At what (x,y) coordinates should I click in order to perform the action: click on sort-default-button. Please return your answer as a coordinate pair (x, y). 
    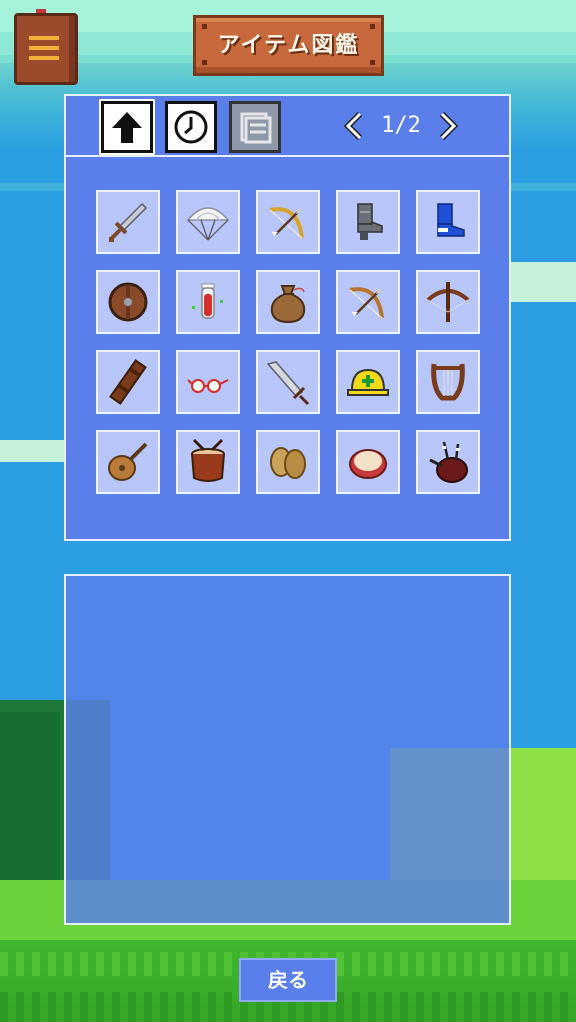
    Looking at the image, I should click on (127, 127).